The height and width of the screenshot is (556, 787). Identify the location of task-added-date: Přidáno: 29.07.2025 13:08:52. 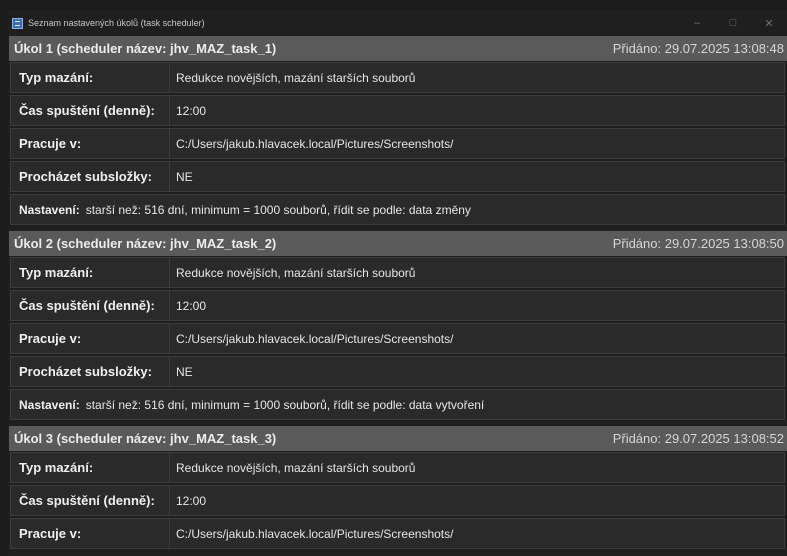
(698, 438).